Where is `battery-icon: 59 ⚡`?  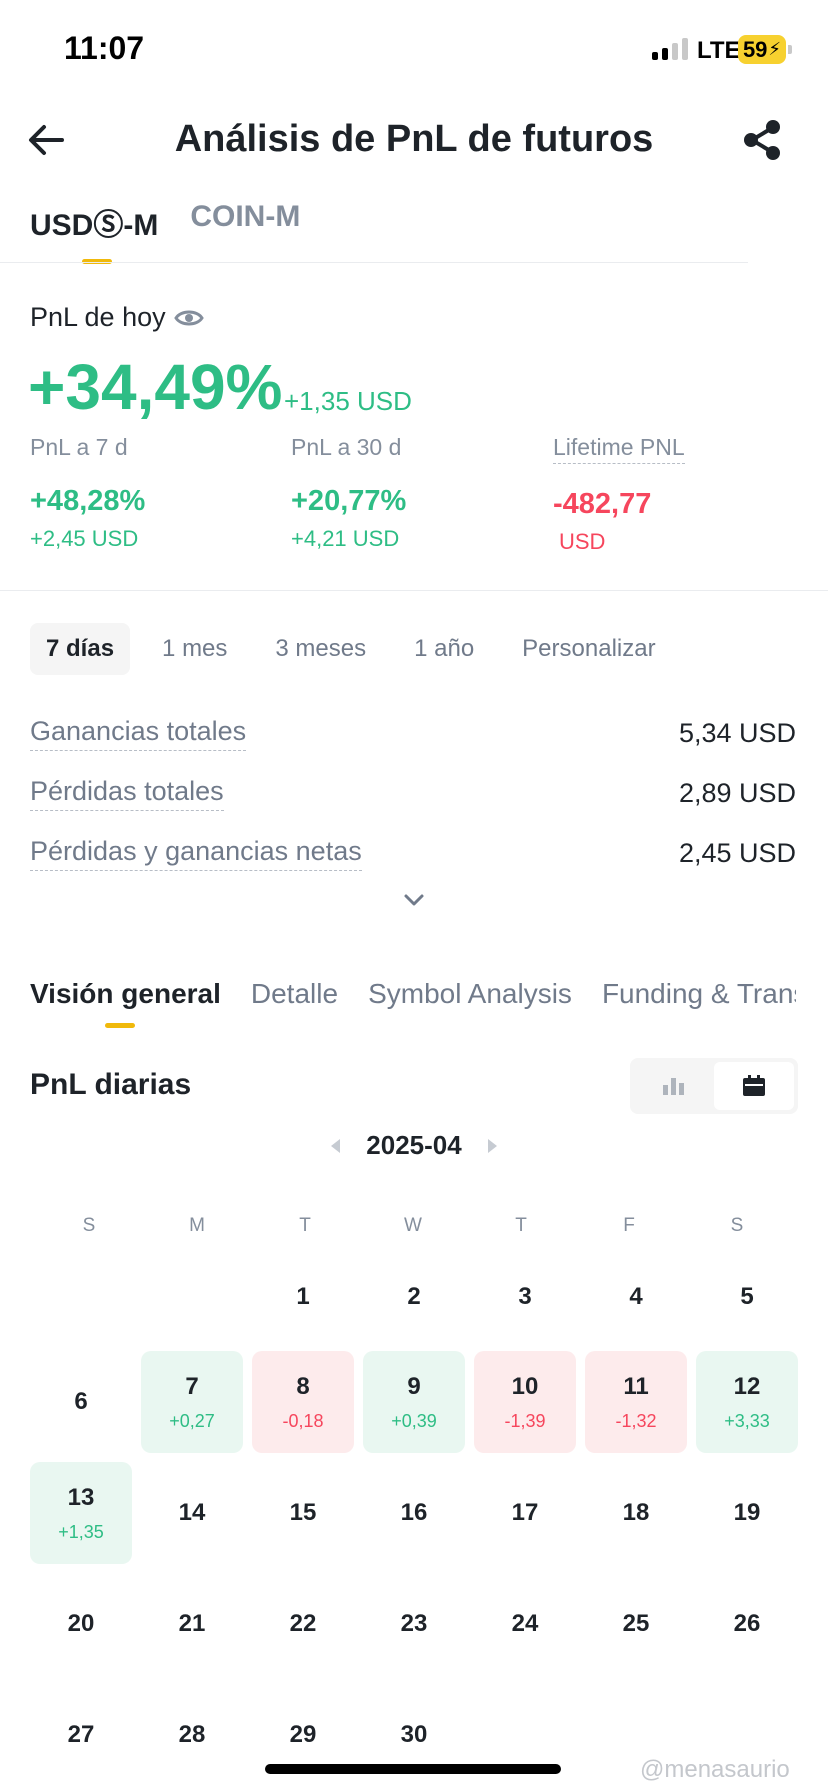
battery-icon: 59 ⚡ is located at coordinates (762, 49).